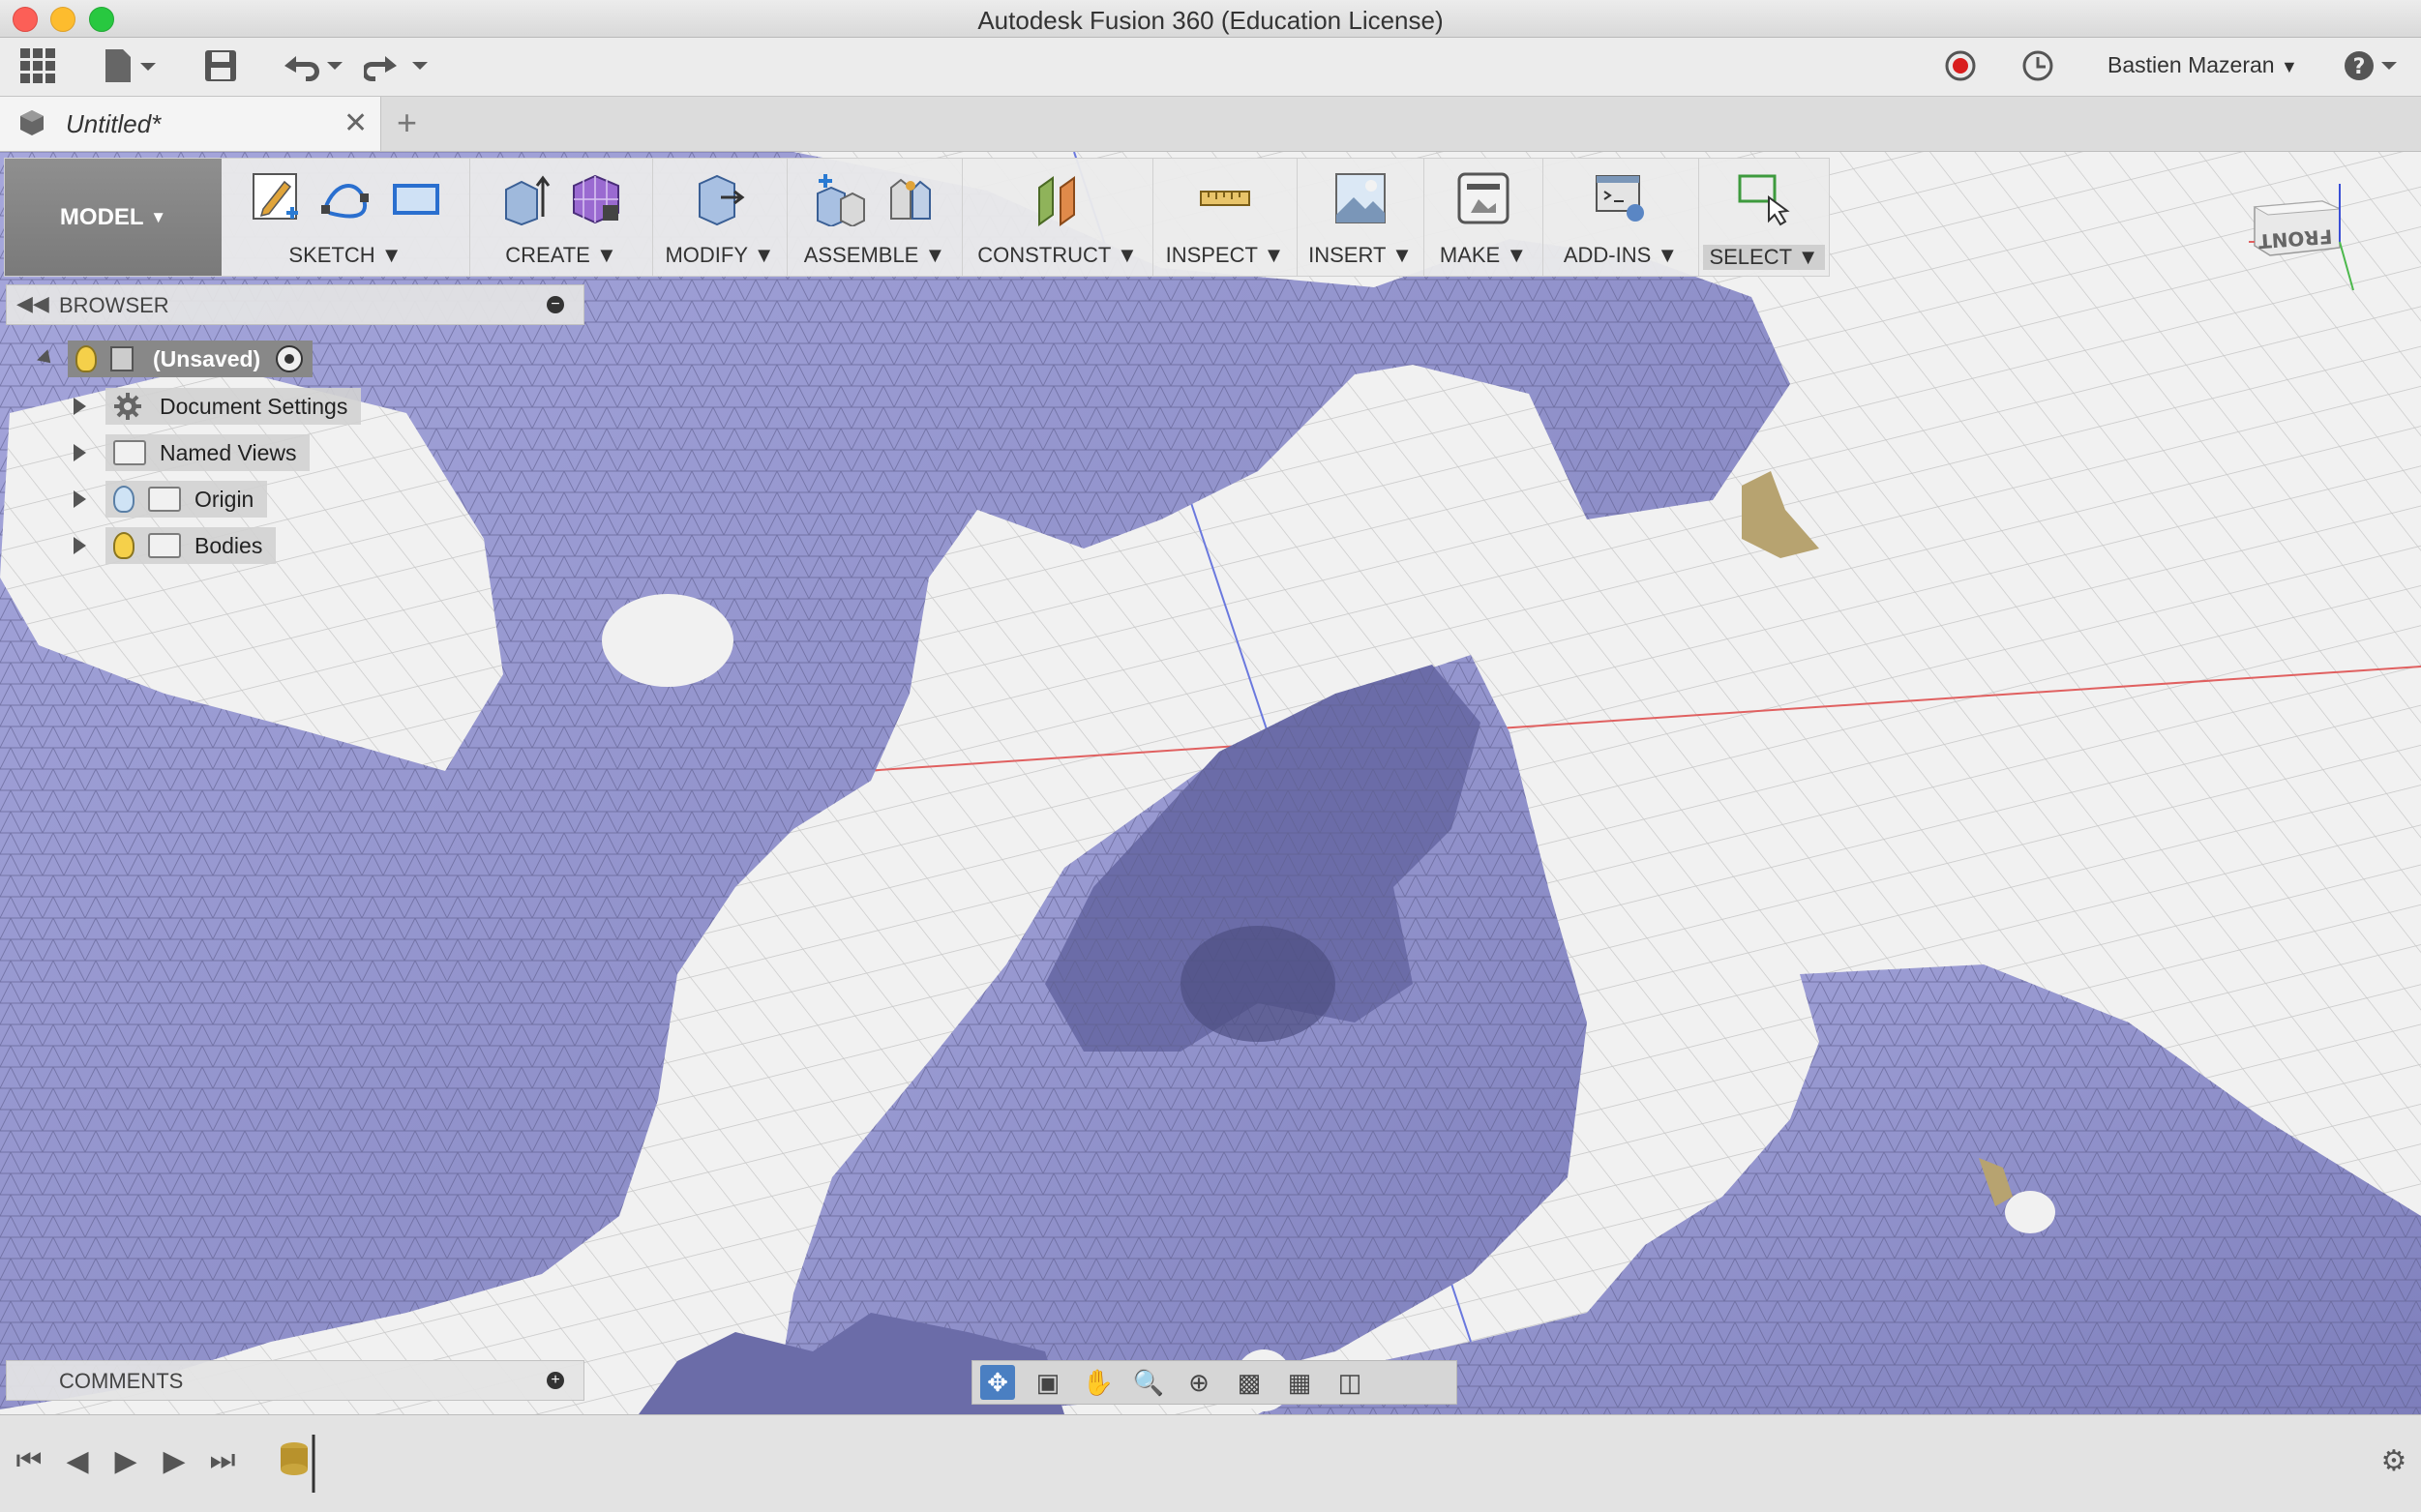  I want to click on toolbar-group-assemble: ASSEMBLE ▼, so click(875, 218).